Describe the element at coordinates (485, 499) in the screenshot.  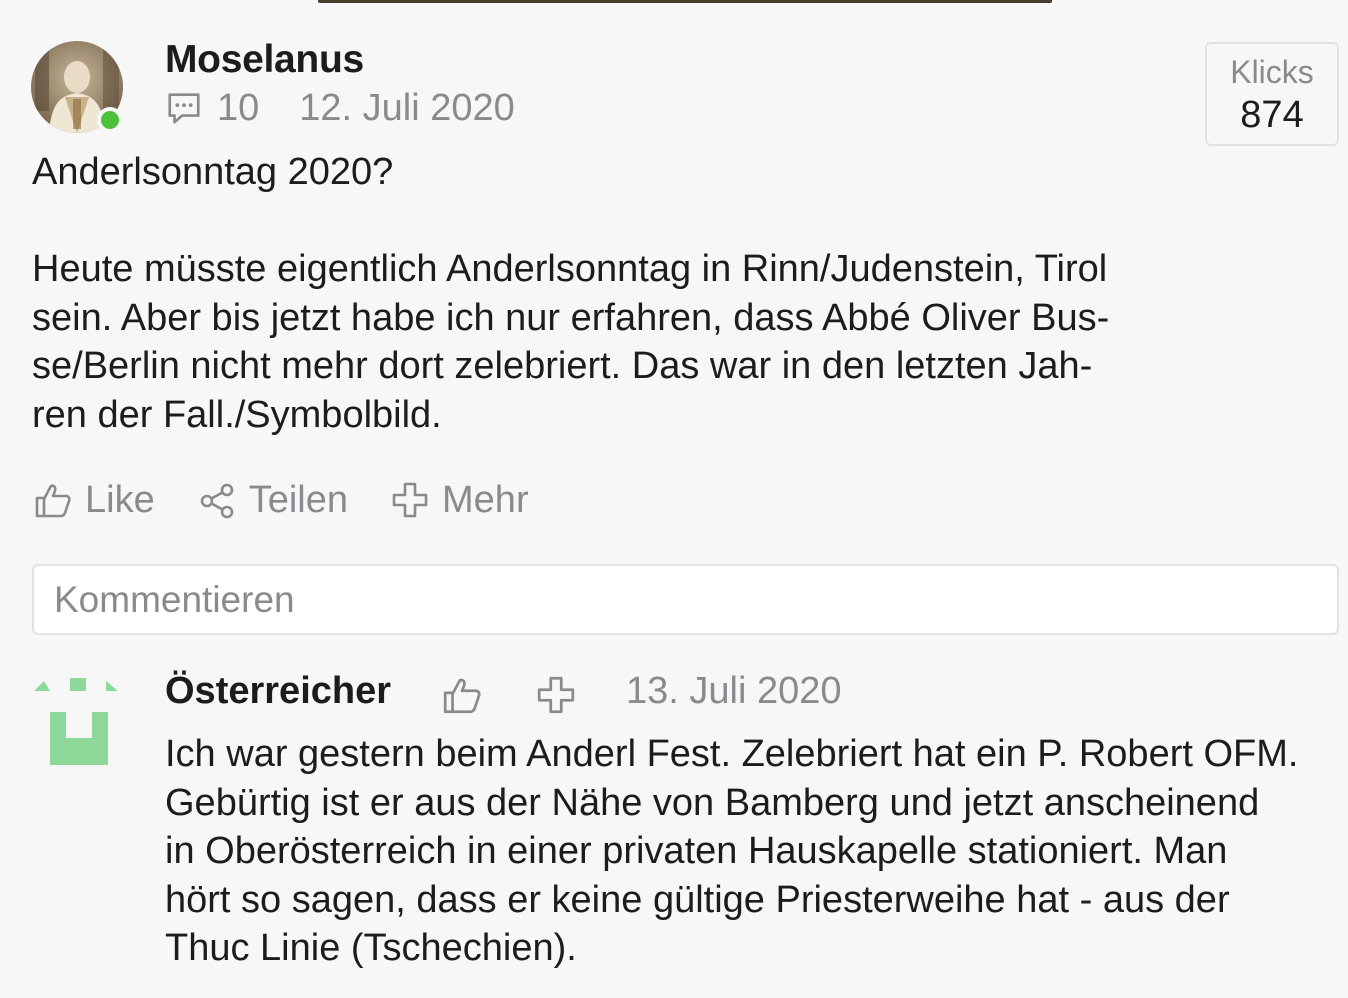
I see `more-label: Mehr` at that location.